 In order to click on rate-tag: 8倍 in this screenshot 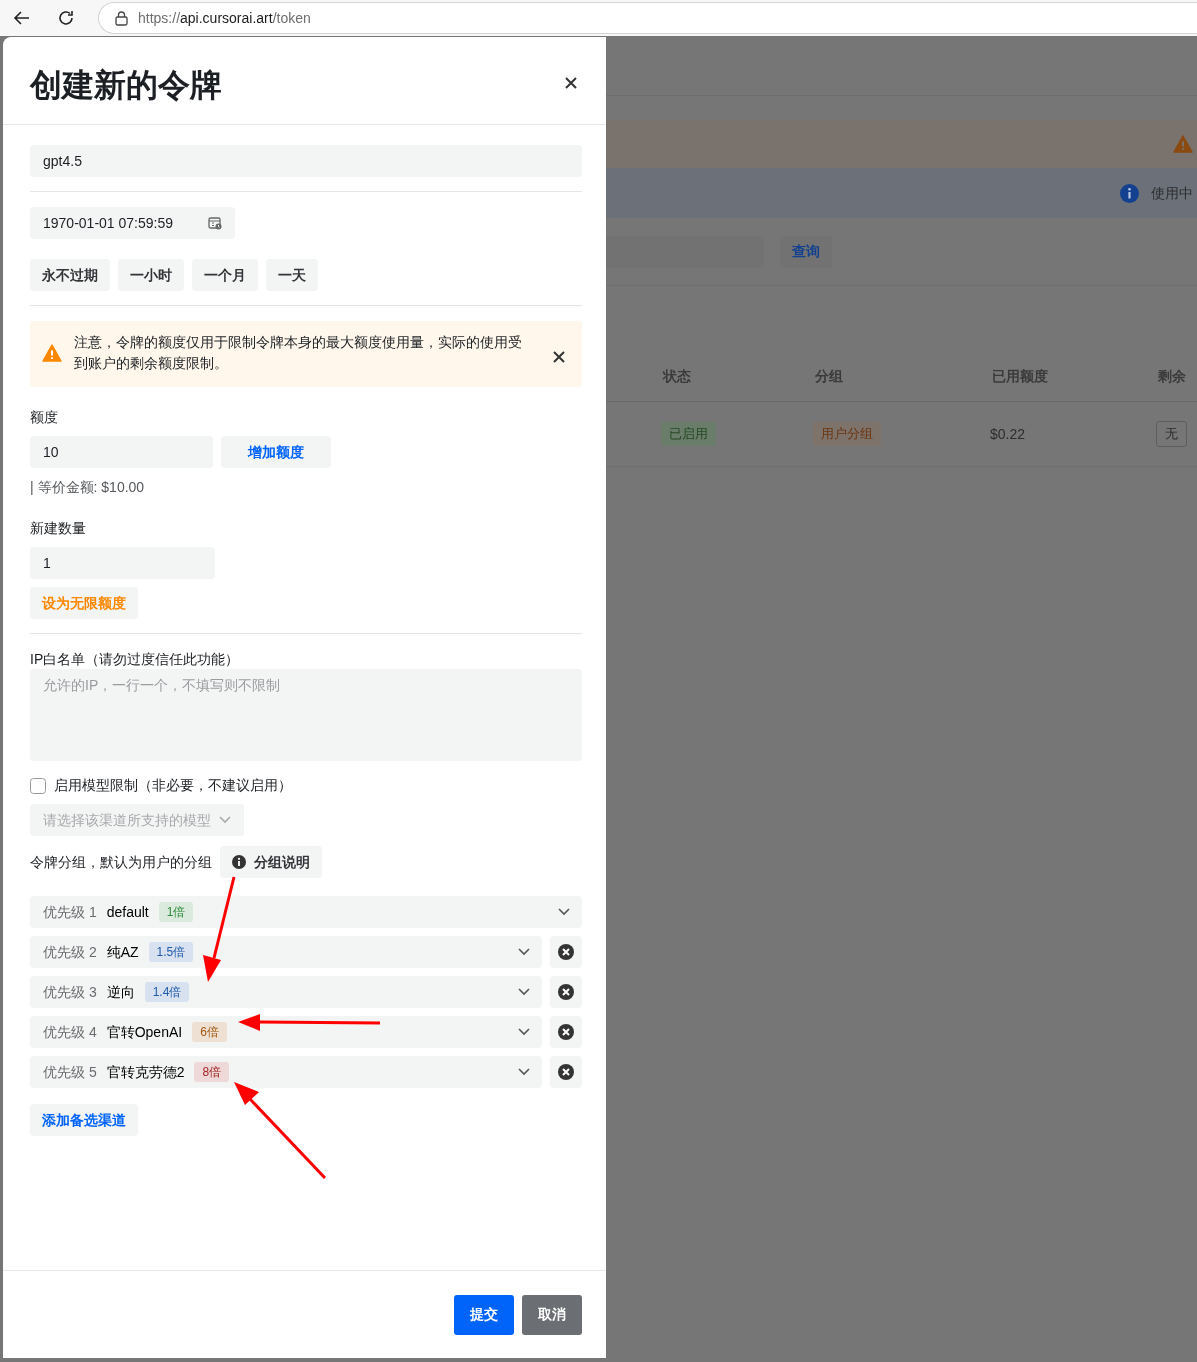, I will do `click(212, 1072)`.